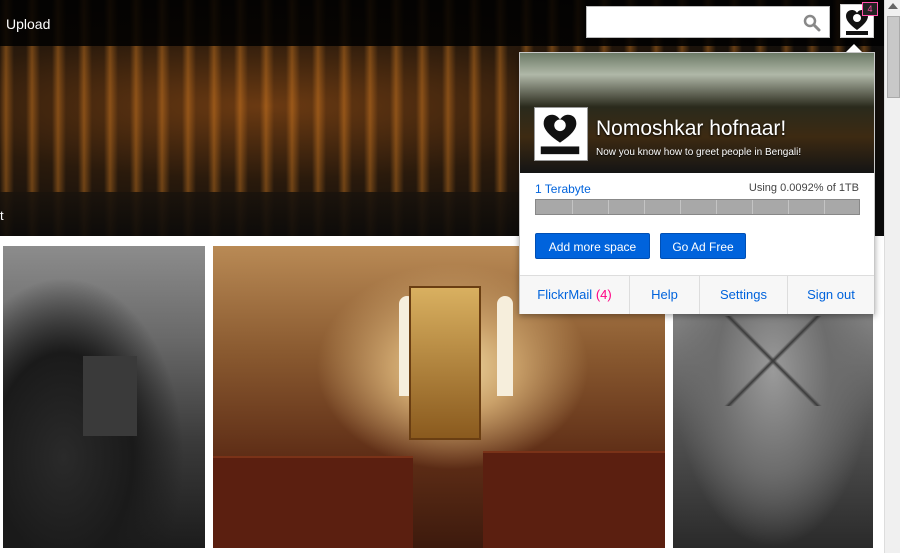 The width and height of the screenshot is (900, 553). I want to click on scroll-up-arrow-icon, so click(893, 6).